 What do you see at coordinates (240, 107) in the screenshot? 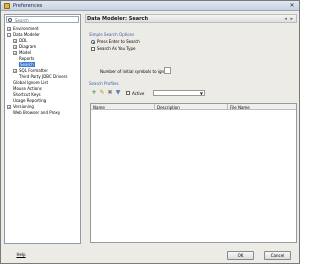
I see `column-file-name: File Name` at bounding box center [240, 107].